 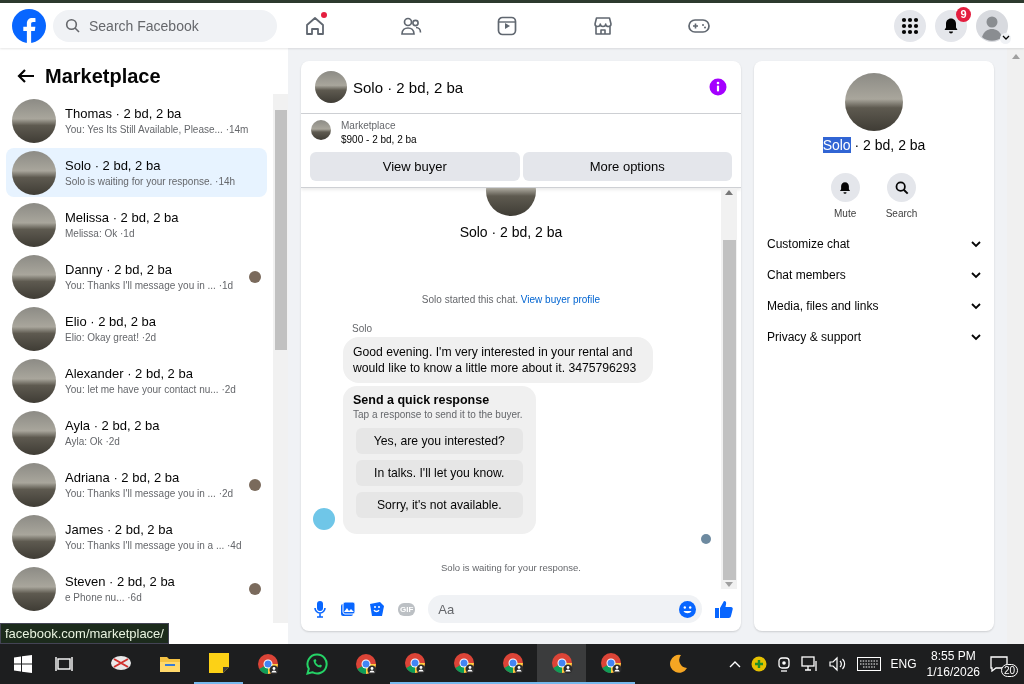 I want to click on quick-response-hint: Tap a response to send it to the buyer., so click(x=438, y=414).